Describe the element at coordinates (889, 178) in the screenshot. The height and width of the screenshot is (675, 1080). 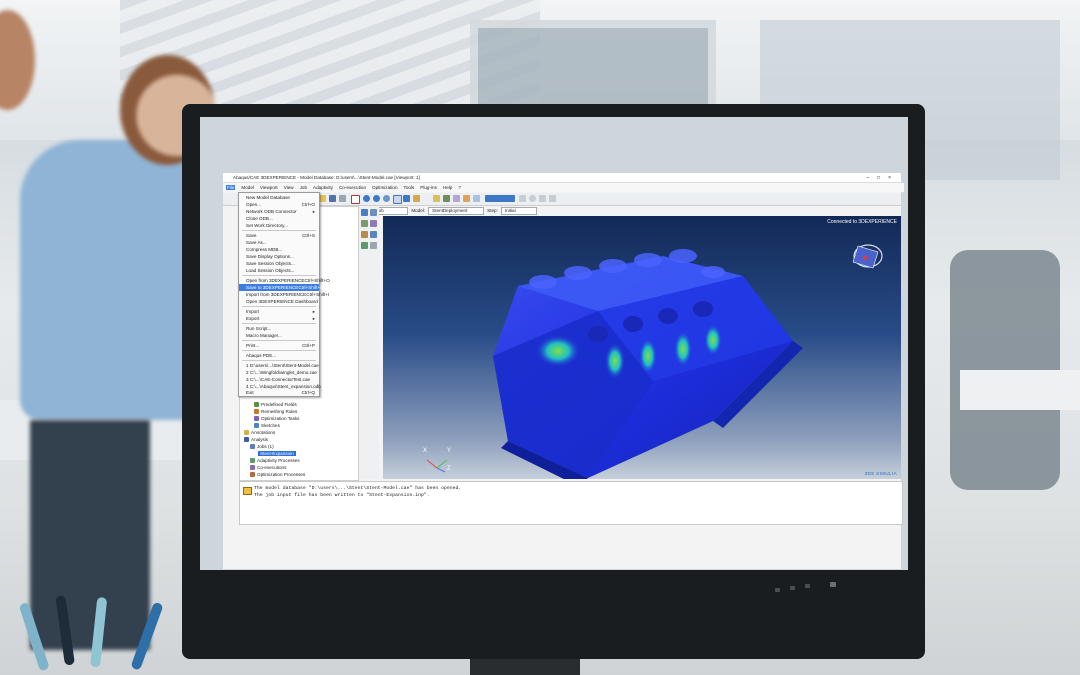
I see `close-button: ×` at that location.